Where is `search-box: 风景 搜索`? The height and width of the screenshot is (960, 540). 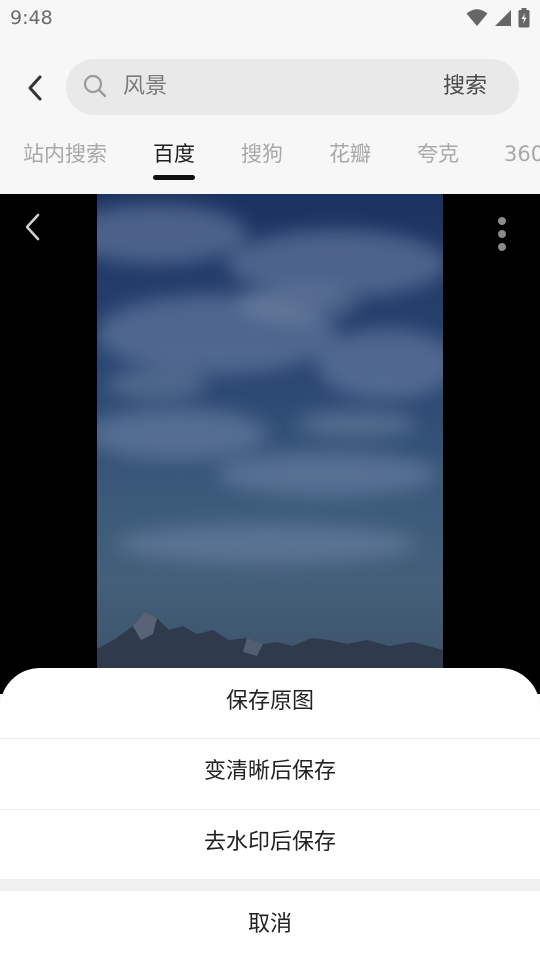 search-box: 风景 搜索 is located at coordinates (292, 87).